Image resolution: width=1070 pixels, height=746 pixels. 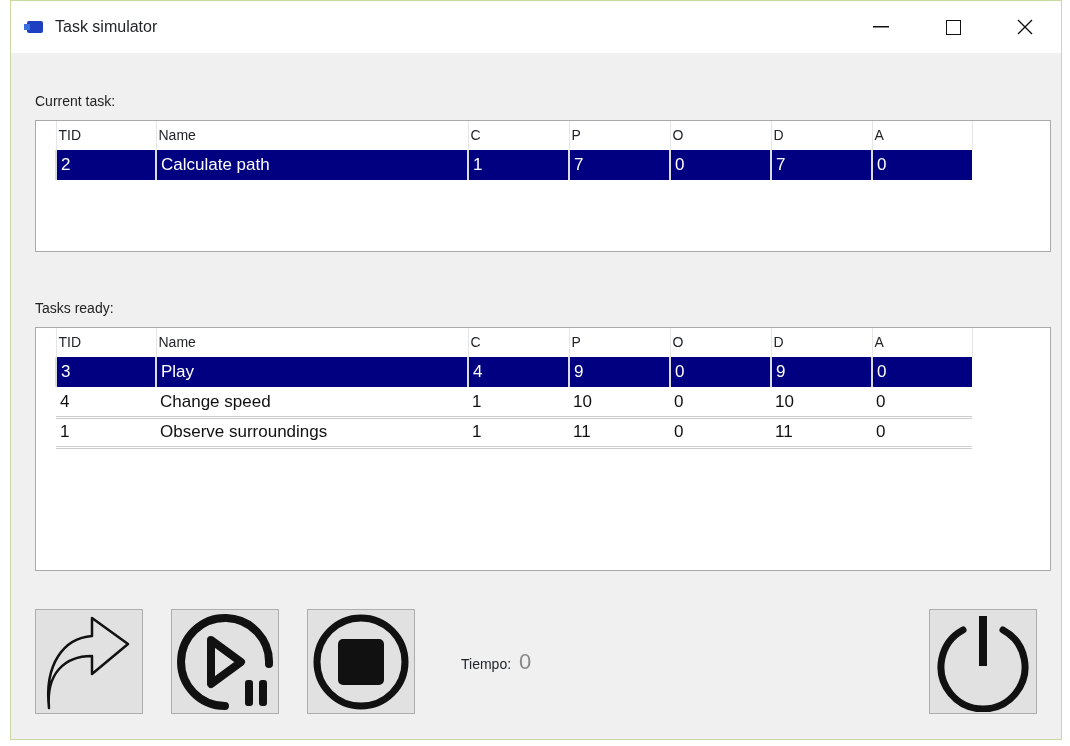 I want to click on power-button, so click(x=983, y=661).